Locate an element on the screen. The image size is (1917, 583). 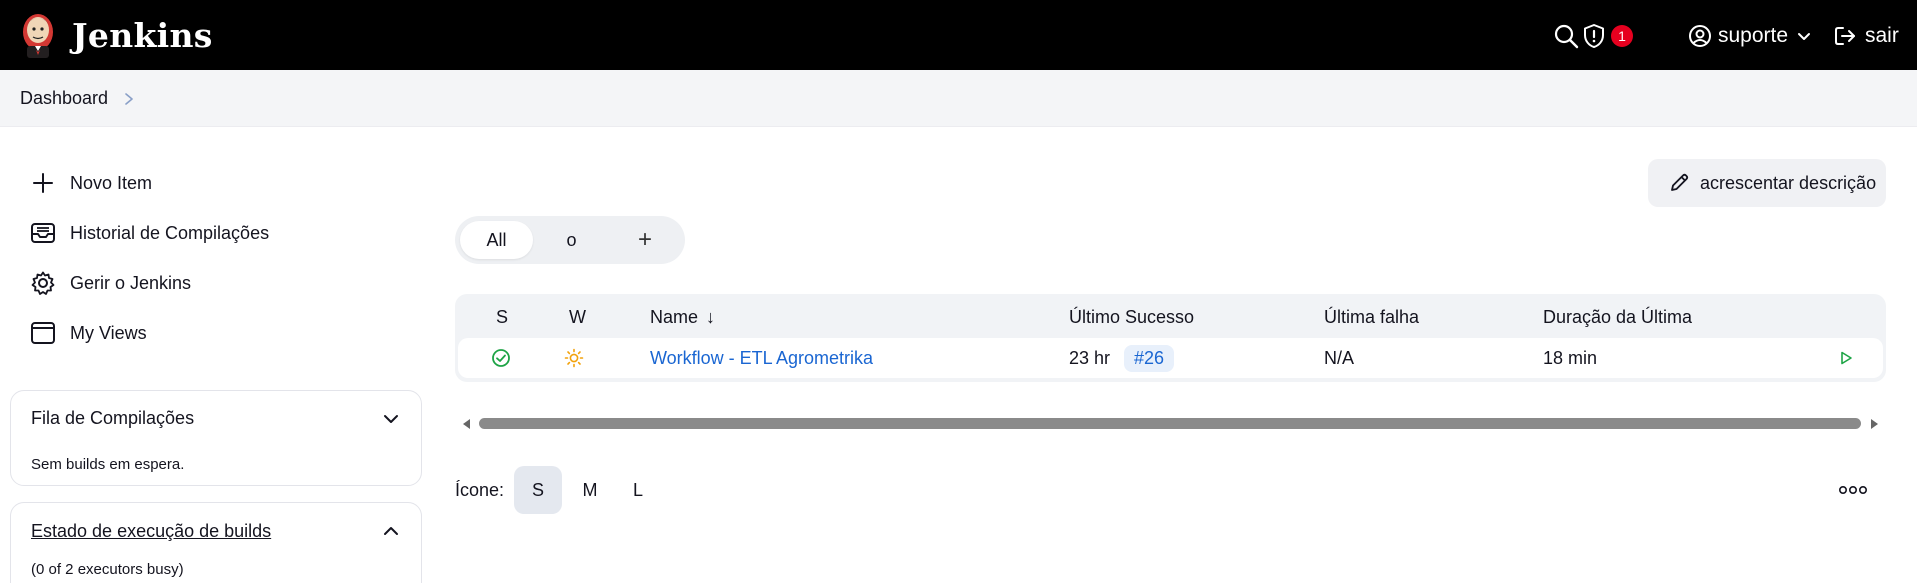
build-queue-empty-text: Sem builds em espera. is located at coordinates (108, 464).